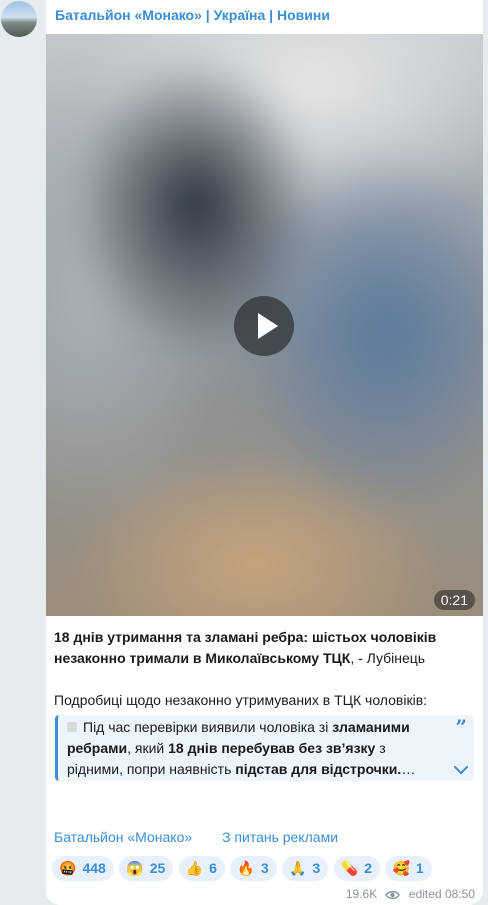  I want to click on chevron-down-icon, so click(461, 770).